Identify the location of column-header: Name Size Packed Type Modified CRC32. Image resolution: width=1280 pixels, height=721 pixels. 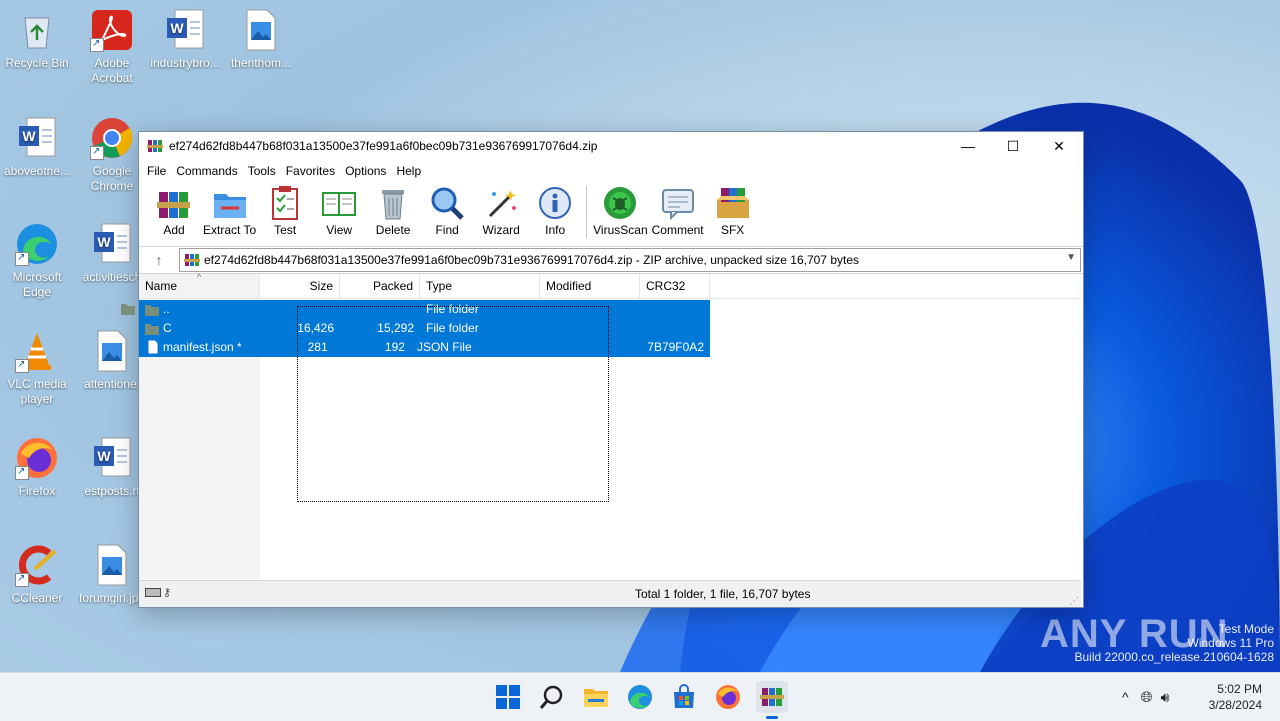
(610, 286).